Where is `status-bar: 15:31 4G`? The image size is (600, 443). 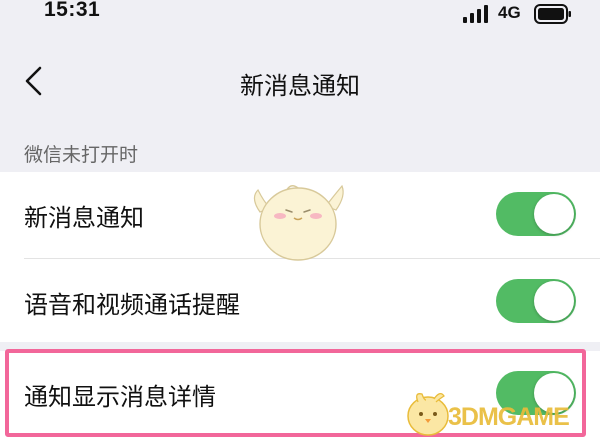 status-bar: 15:31 4G is located at coordinates (300, 15).